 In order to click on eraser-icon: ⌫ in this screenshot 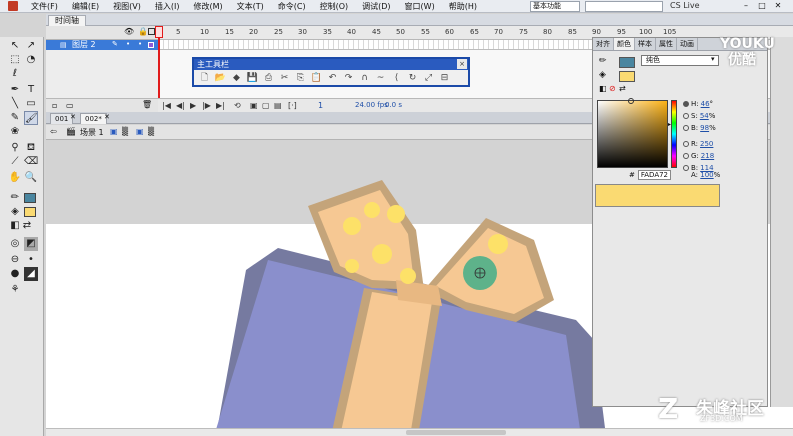, I will do `click(31, 162)`.